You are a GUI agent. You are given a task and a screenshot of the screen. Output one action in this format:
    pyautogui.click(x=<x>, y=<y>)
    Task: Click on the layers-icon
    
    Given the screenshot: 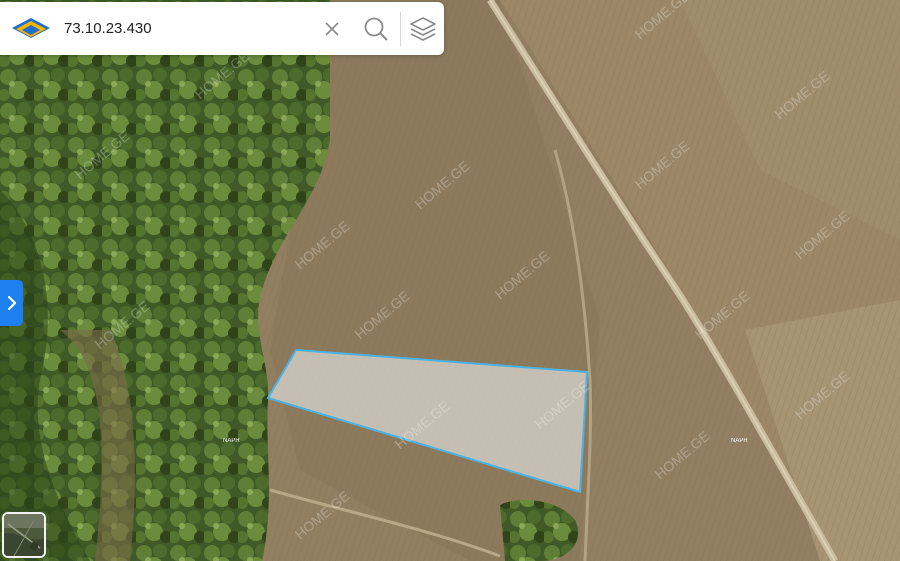 What is the action you would take?
    pyautogui.click(x=423, y=28)
    